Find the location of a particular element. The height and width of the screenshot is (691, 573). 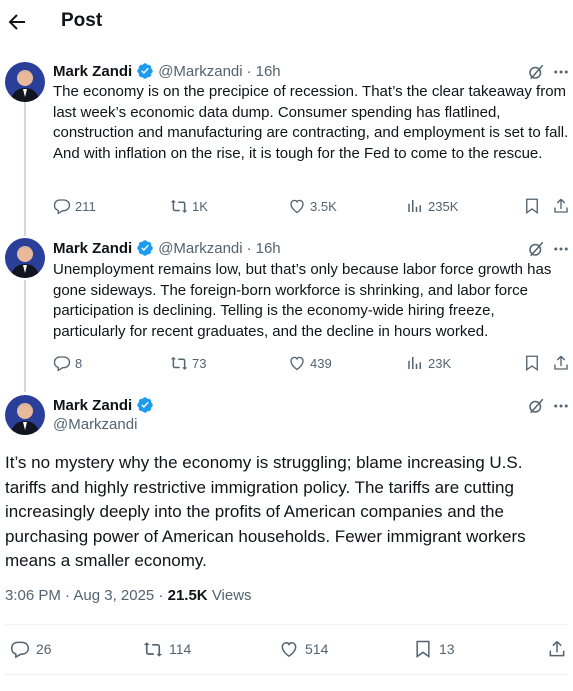

bookmark-count: 13 is located at coordinates (447, 649).